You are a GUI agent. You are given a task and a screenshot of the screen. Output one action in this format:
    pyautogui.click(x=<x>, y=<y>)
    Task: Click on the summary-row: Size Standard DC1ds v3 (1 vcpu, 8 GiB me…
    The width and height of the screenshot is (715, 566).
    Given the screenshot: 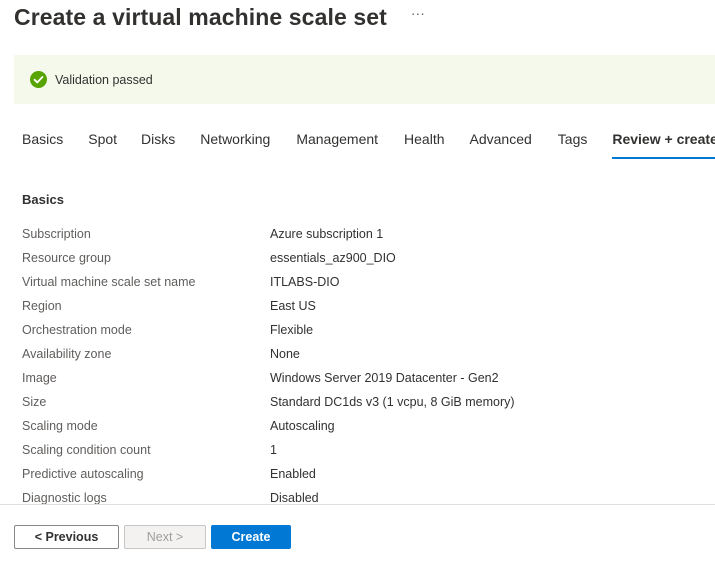 What is the action you would take?
    pyautogui.click(x=367, y=402)
    